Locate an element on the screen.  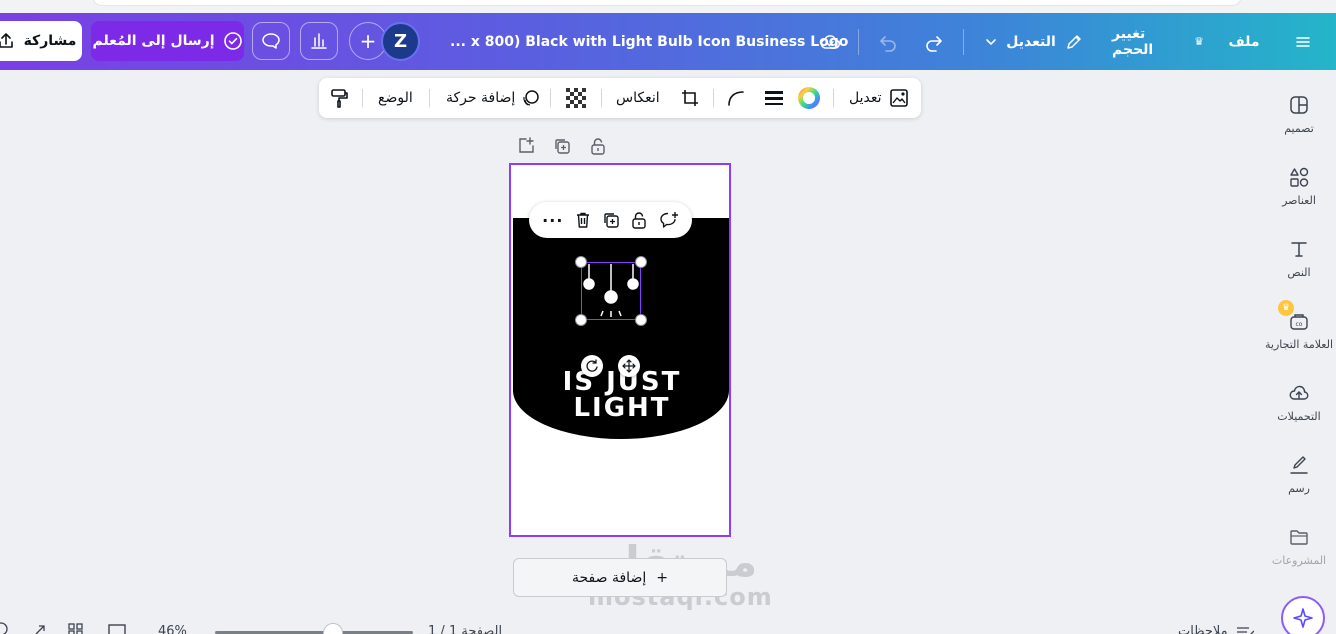
add-page-icon is located at coordinates (526, 146).